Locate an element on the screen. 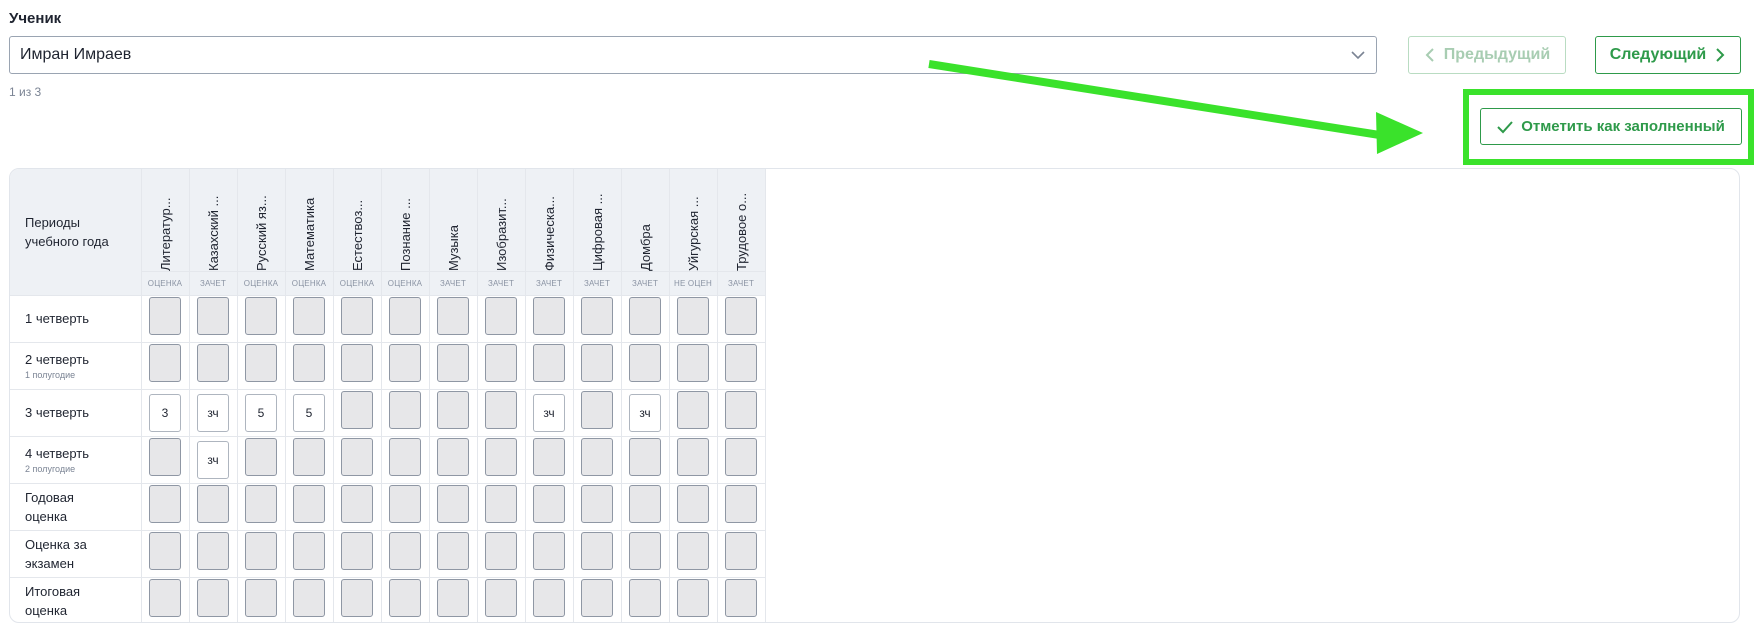 This screenshot has height=630, width=1756. grade-input: 3 is located at coordinates (165, 412).